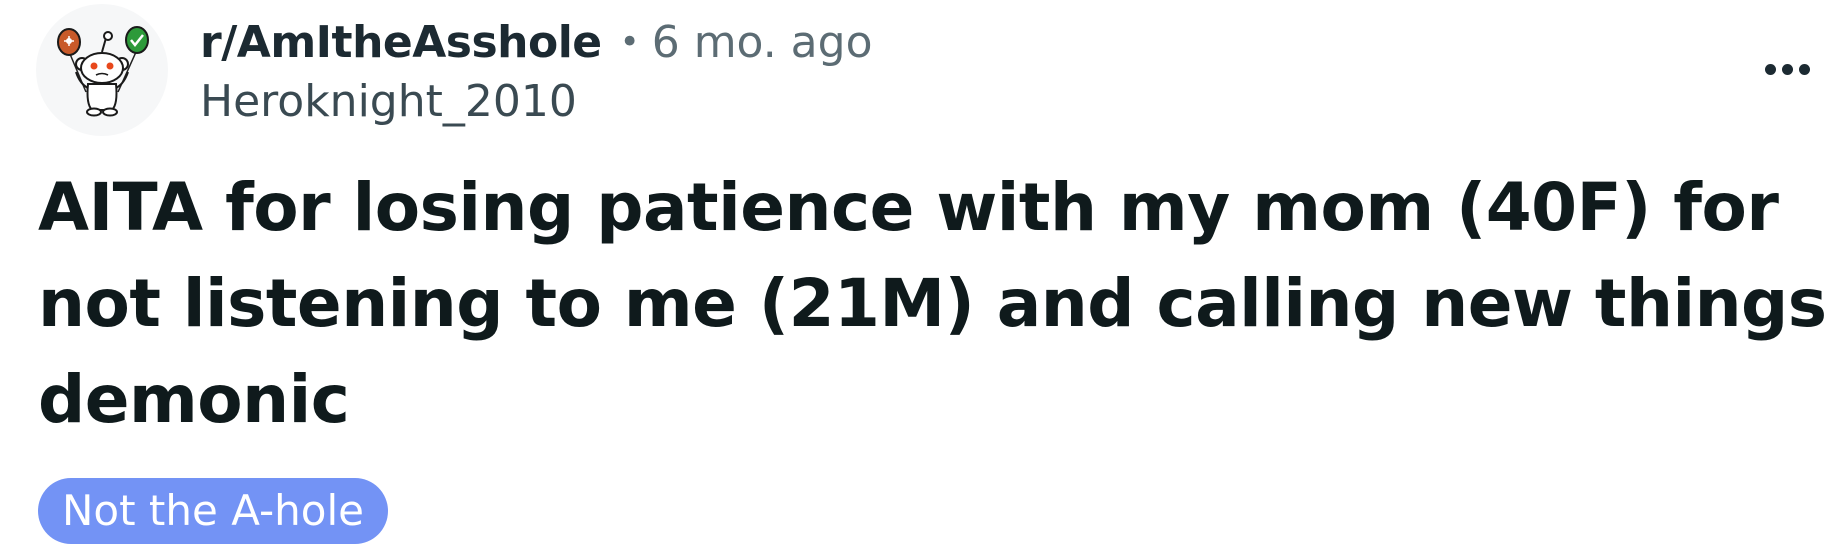  Describe the element at coordinates (762, 42) in the screenshot. I see `post-timestamp: 6 mo. ago` at that location.